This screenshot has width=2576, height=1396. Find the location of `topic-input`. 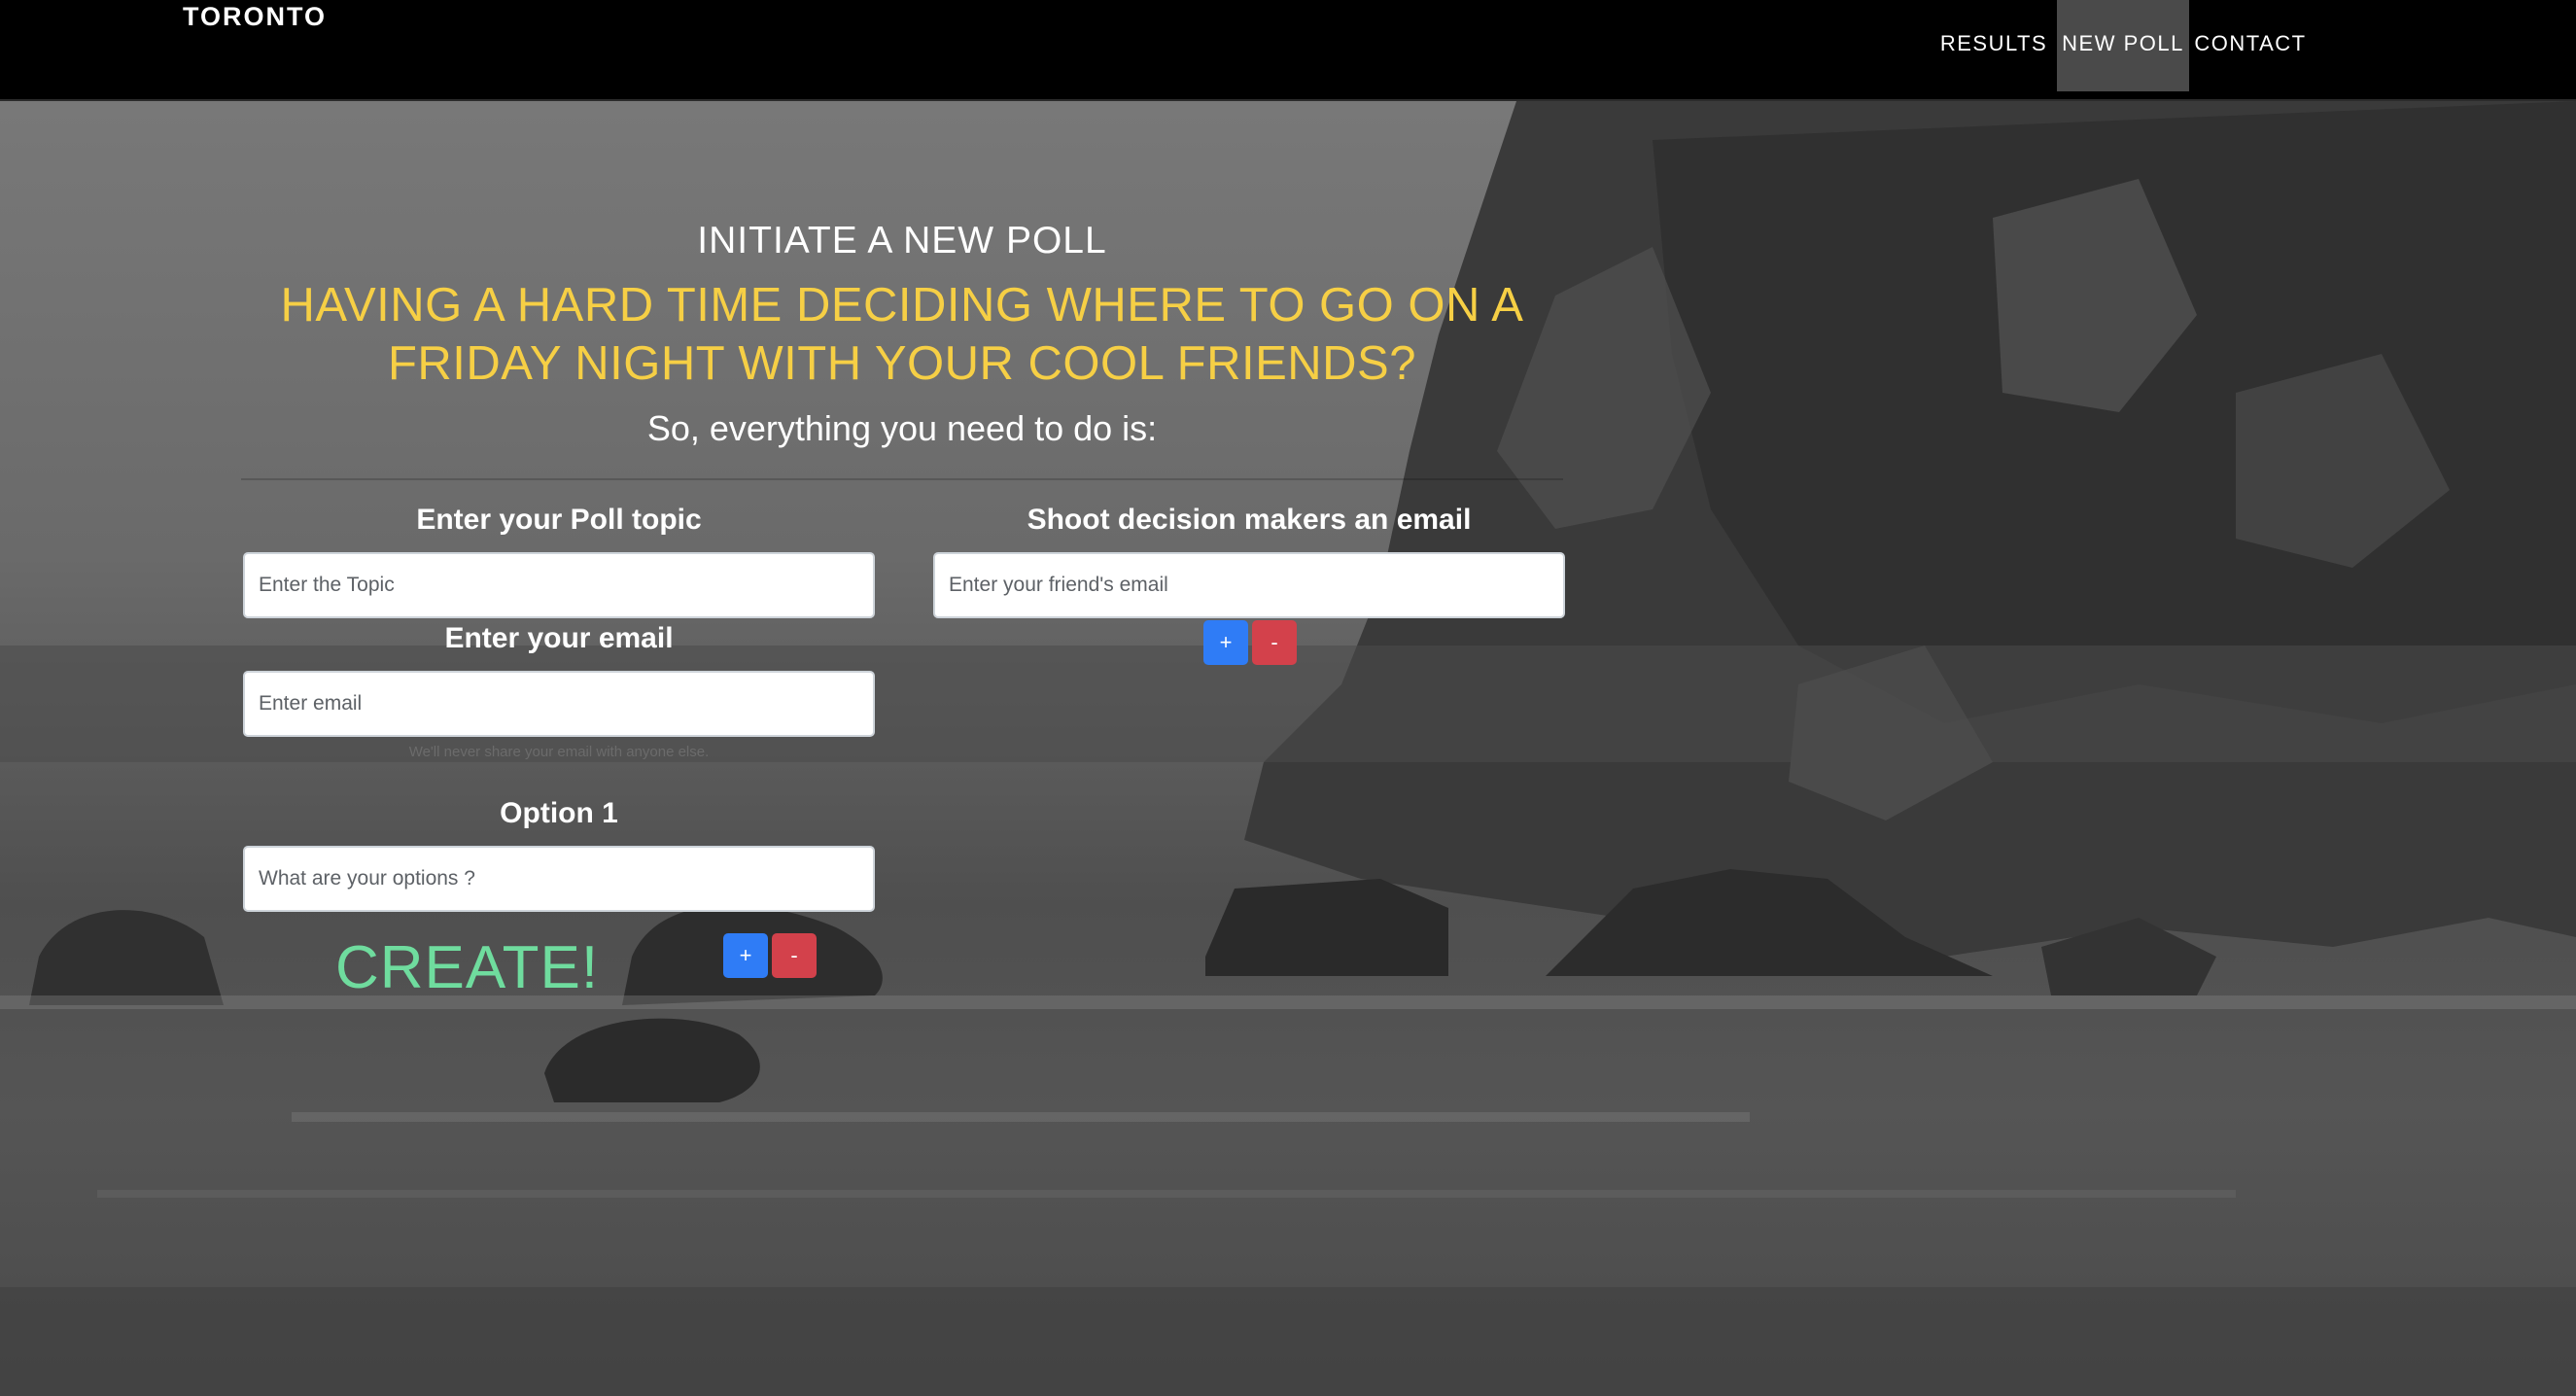

topic-input is located at coordinates (559, 585).